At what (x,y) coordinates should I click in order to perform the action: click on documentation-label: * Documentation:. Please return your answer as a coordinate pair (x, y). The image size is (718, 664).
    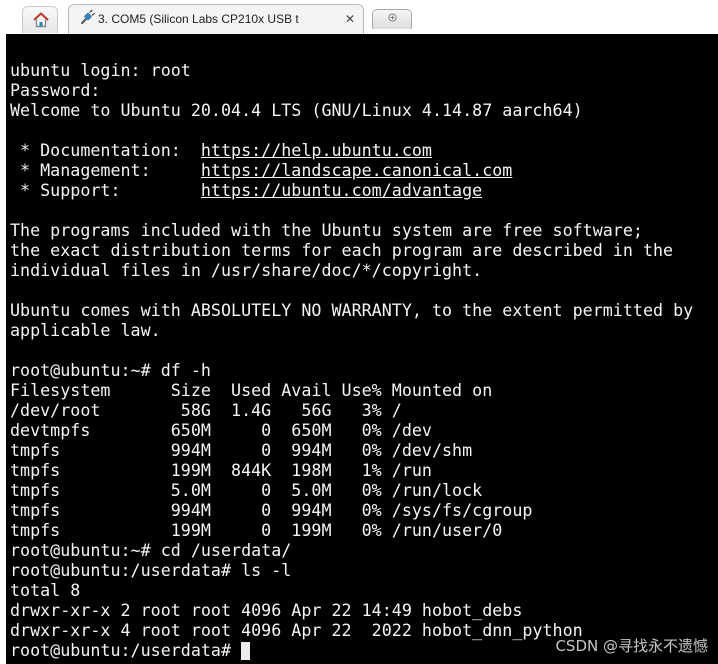
    Looking at the image, I should click on (105, 150).